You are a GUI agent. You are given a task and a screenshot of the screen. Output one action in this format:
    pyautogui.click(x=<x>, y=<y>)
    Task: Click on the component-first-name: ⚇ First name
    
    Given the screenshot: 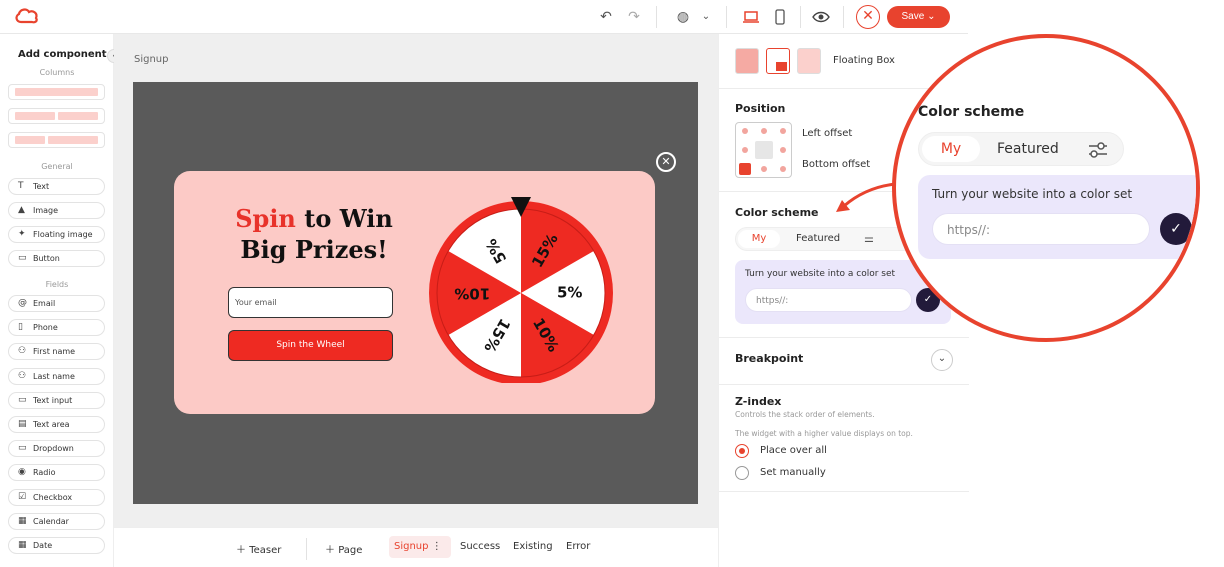 What is the action you would take?
    pyautogui.click(x=56, y=351)
    